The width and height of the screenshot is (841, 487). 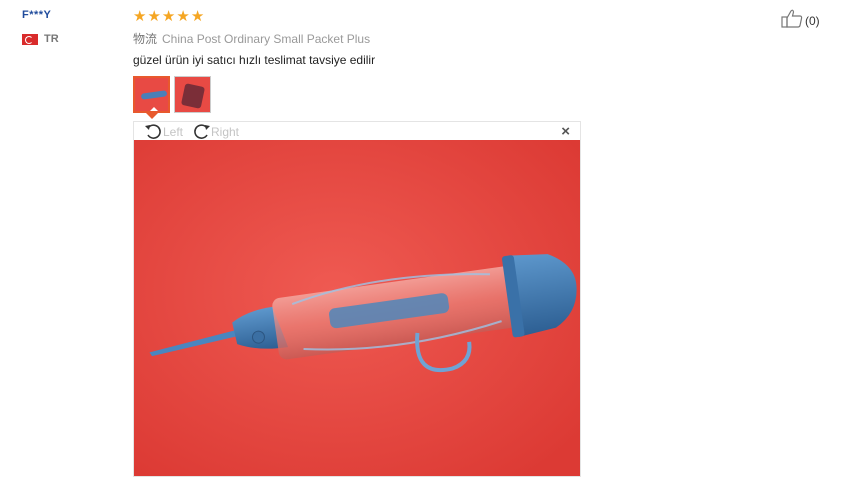 I want to click on star-rating: ★ ★ ★ ★ ★, so click(x=168, y=16).